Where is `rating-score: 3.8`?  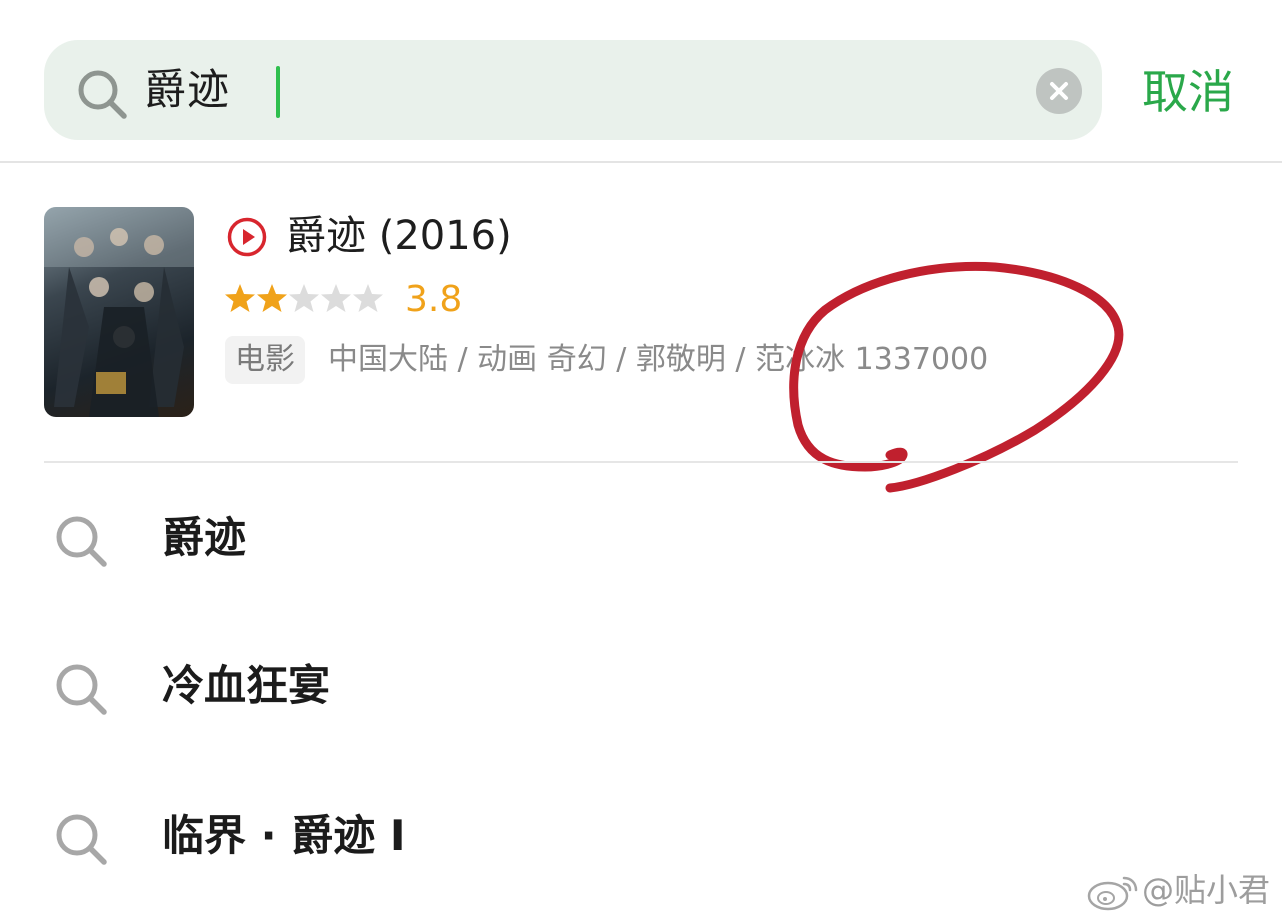 rating-score: 3.8 is located at coordinates (434, 299).